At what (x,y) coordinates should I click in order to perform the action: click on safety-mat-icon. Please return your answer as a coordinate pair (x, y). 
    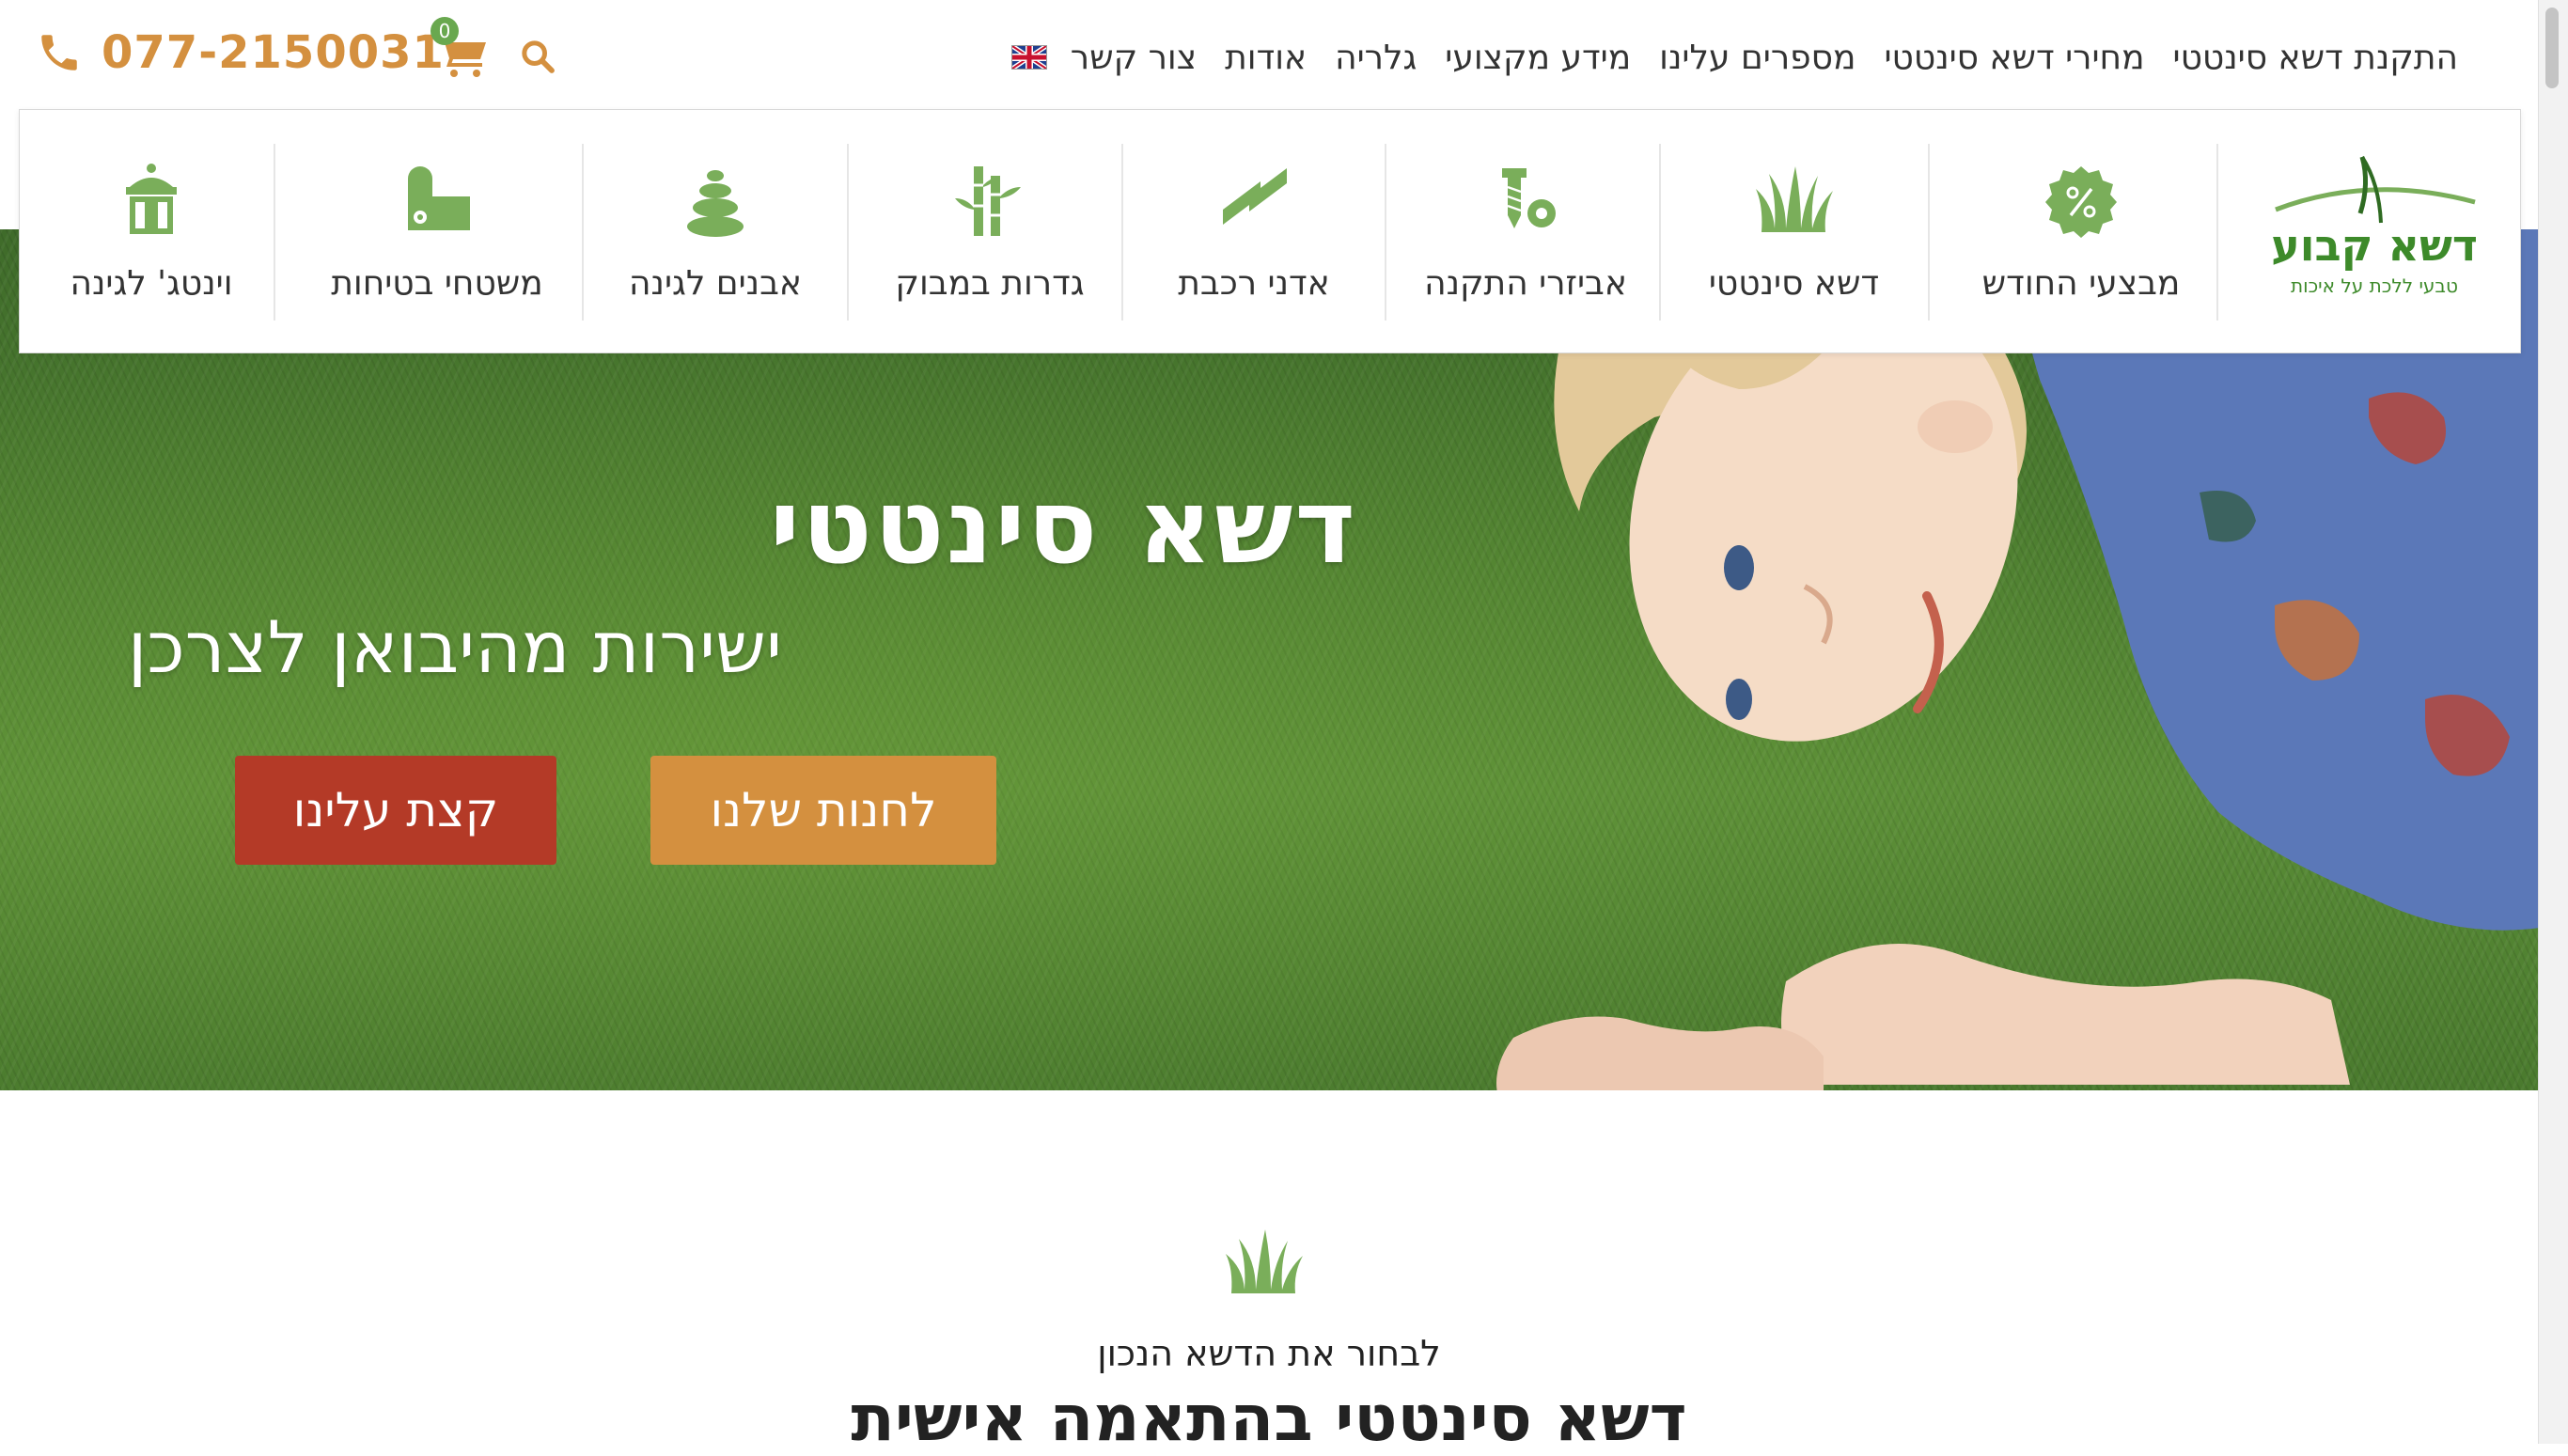
    Looking at the image, I should click on (439, 198).